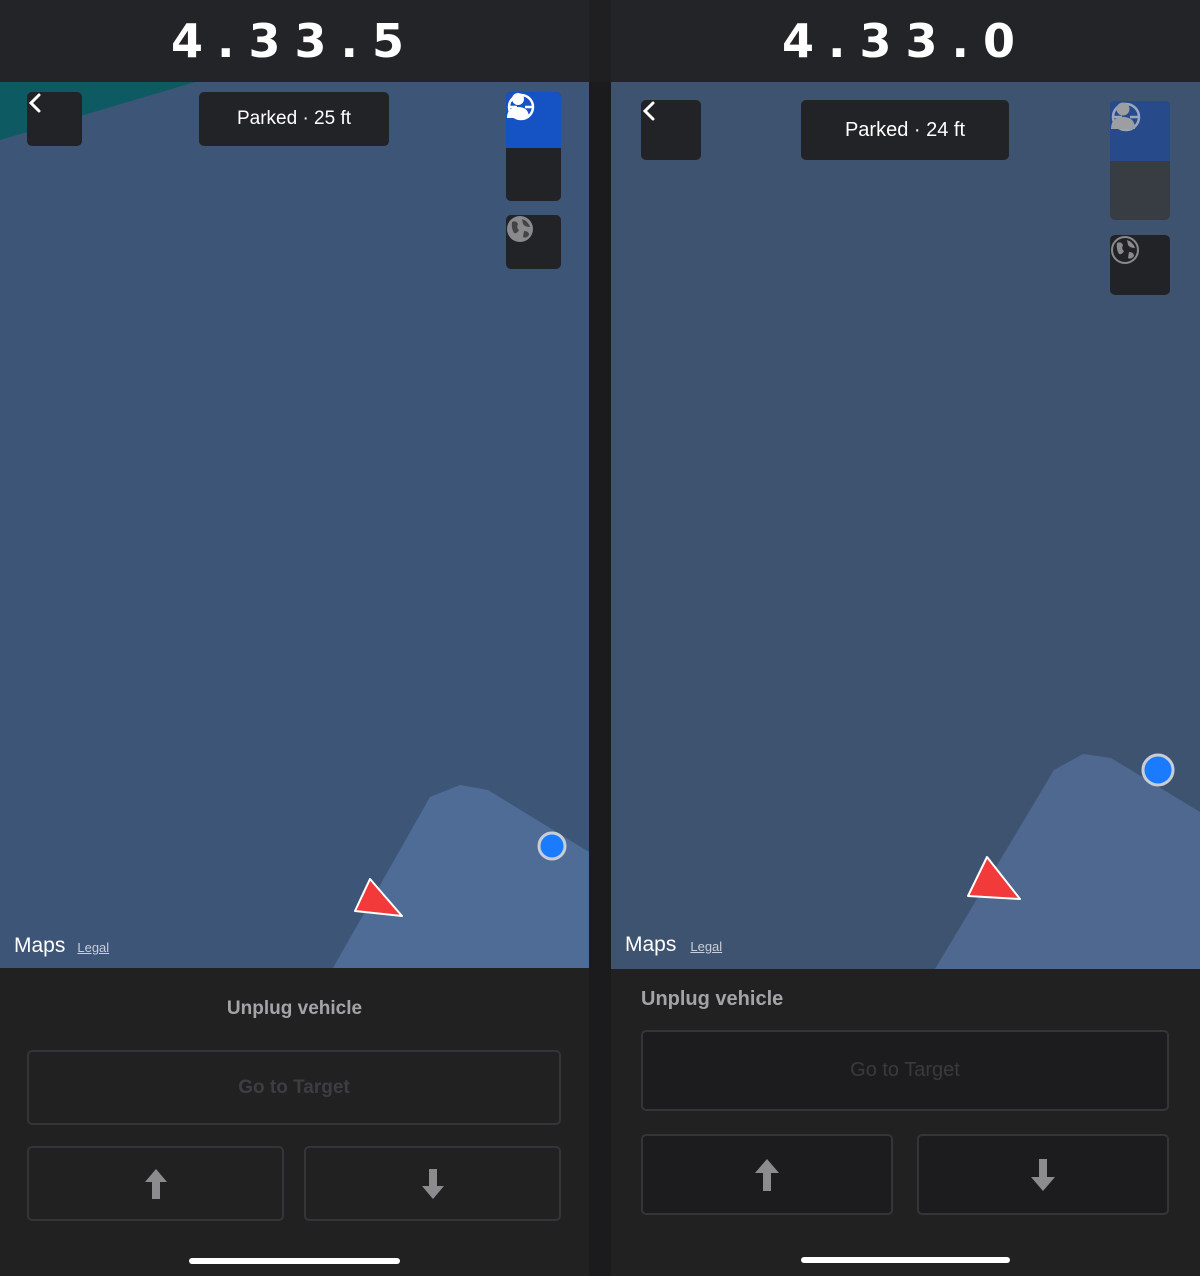  Describe the element at coordinates (600, 679) in the screenshot. I see `panel-divider` at that location.